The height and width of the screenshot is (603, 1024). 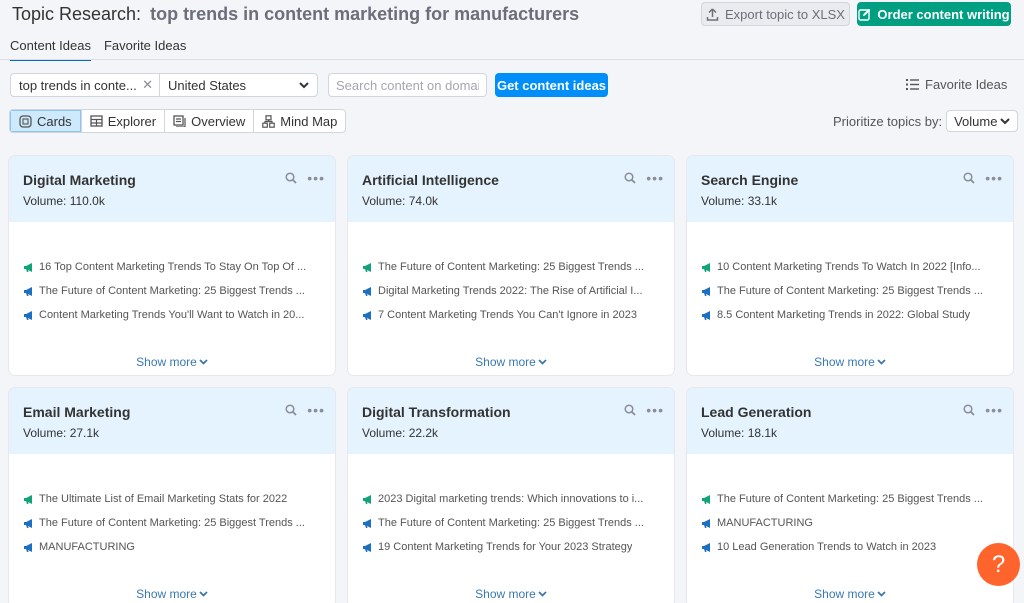 I want to click on card-header: Search Engine Volume: 33.1k •••, so click(x=850, y=189).